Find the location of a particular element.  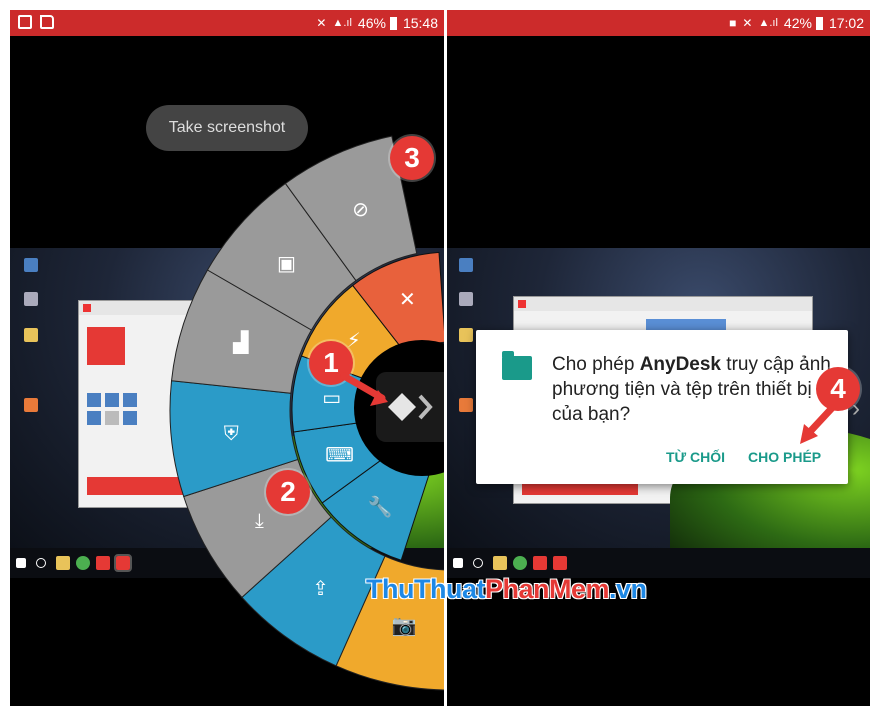

watermark-part3: .vn is located at coordinates (628, 589).